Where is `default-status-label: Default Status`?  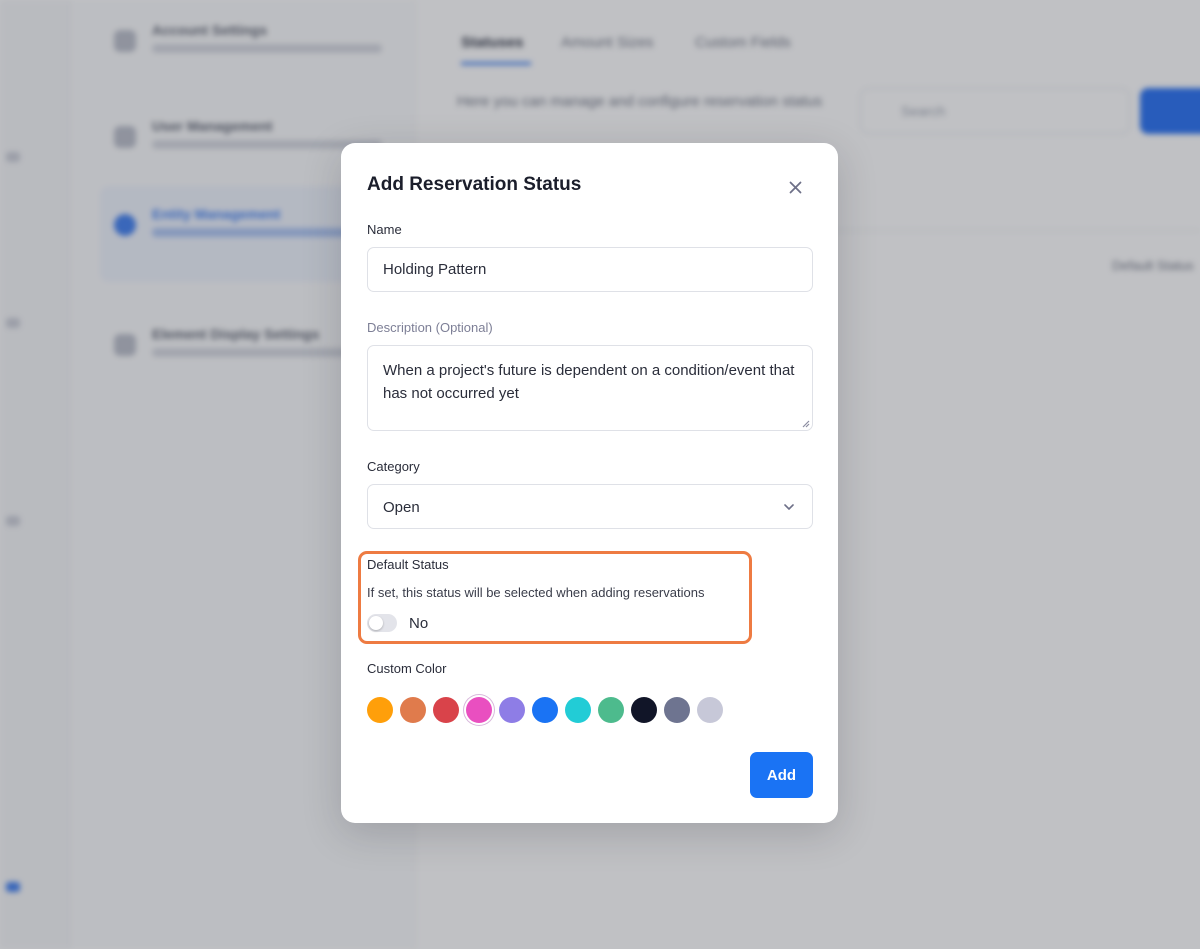 default-status-label: Default Status is located at coordinates (408, 564).